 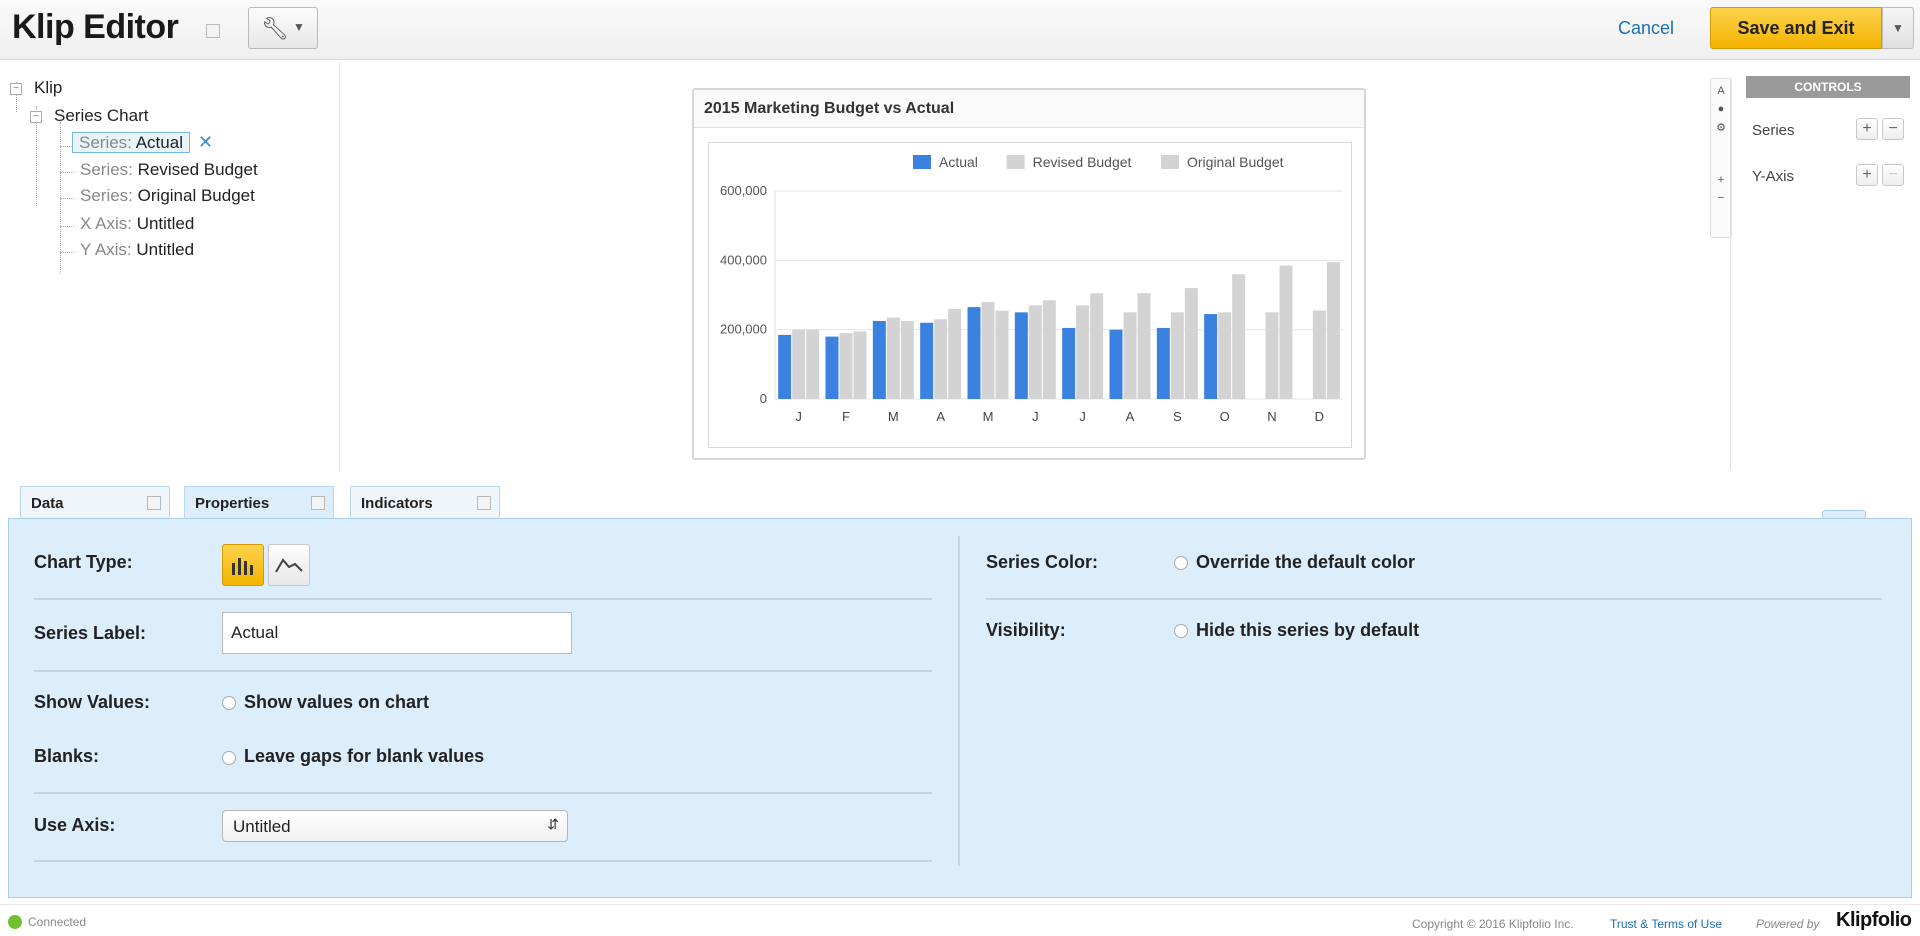 What do you see at coordinates (1788, 924) in the screenshot?
I see `powered-by: Powered by` at bounding box center [1788, 924].